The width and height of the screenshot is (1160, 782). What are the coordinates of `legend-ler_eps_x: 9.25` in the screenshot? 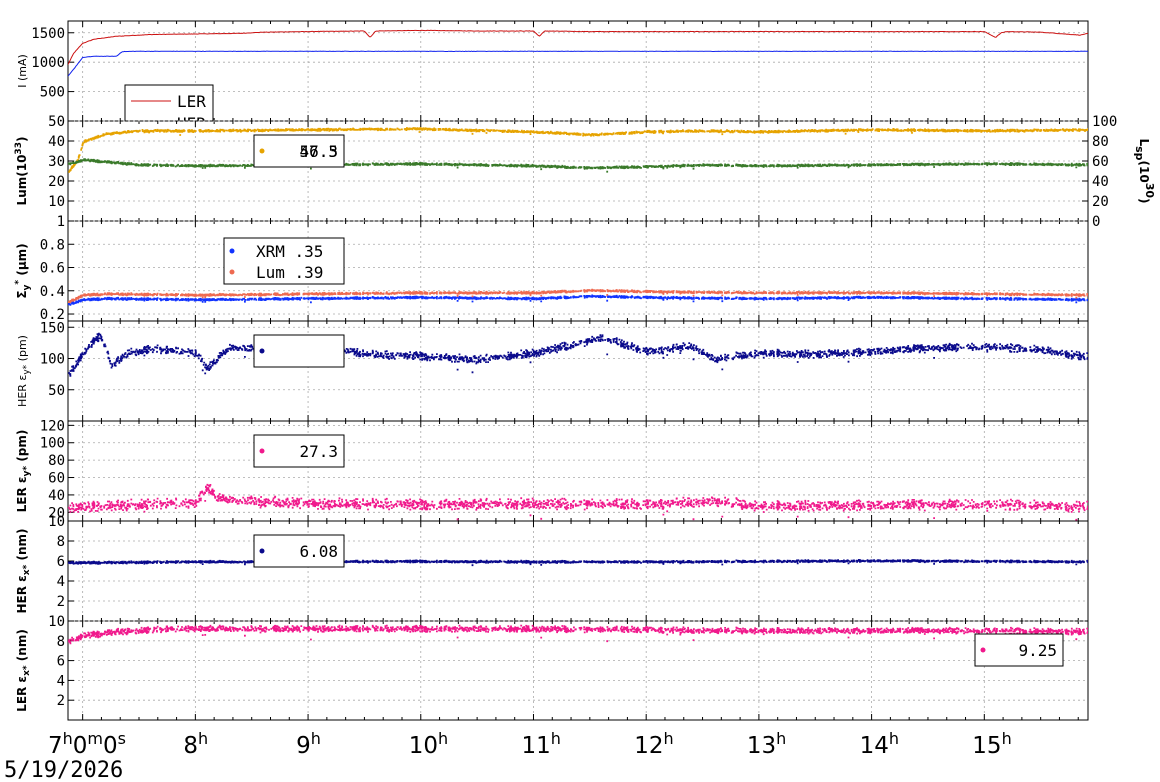 It's located at (1019, 650).